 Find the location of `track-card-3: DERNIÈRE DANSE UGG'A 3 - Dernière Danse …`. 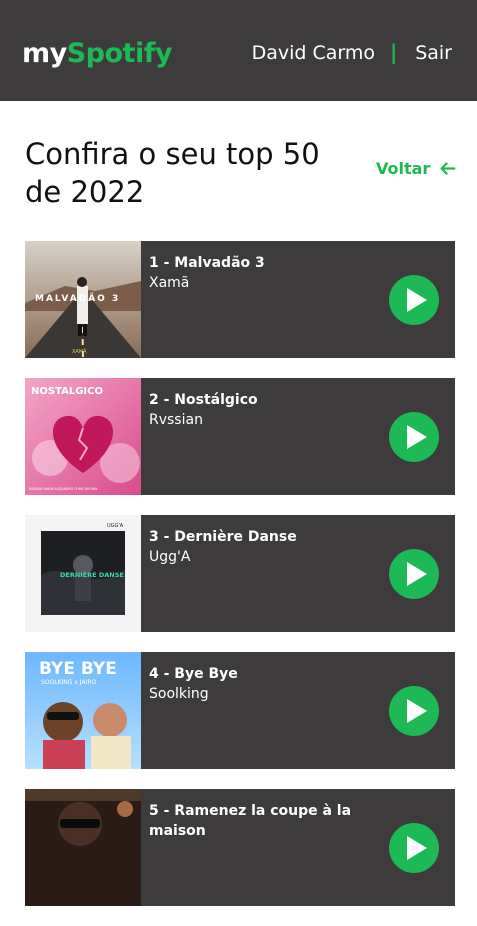

track-card-3: DERNIÈRE DANSE UGG'A 3 - Dernière Danse … is located at coordinates (240, 573).